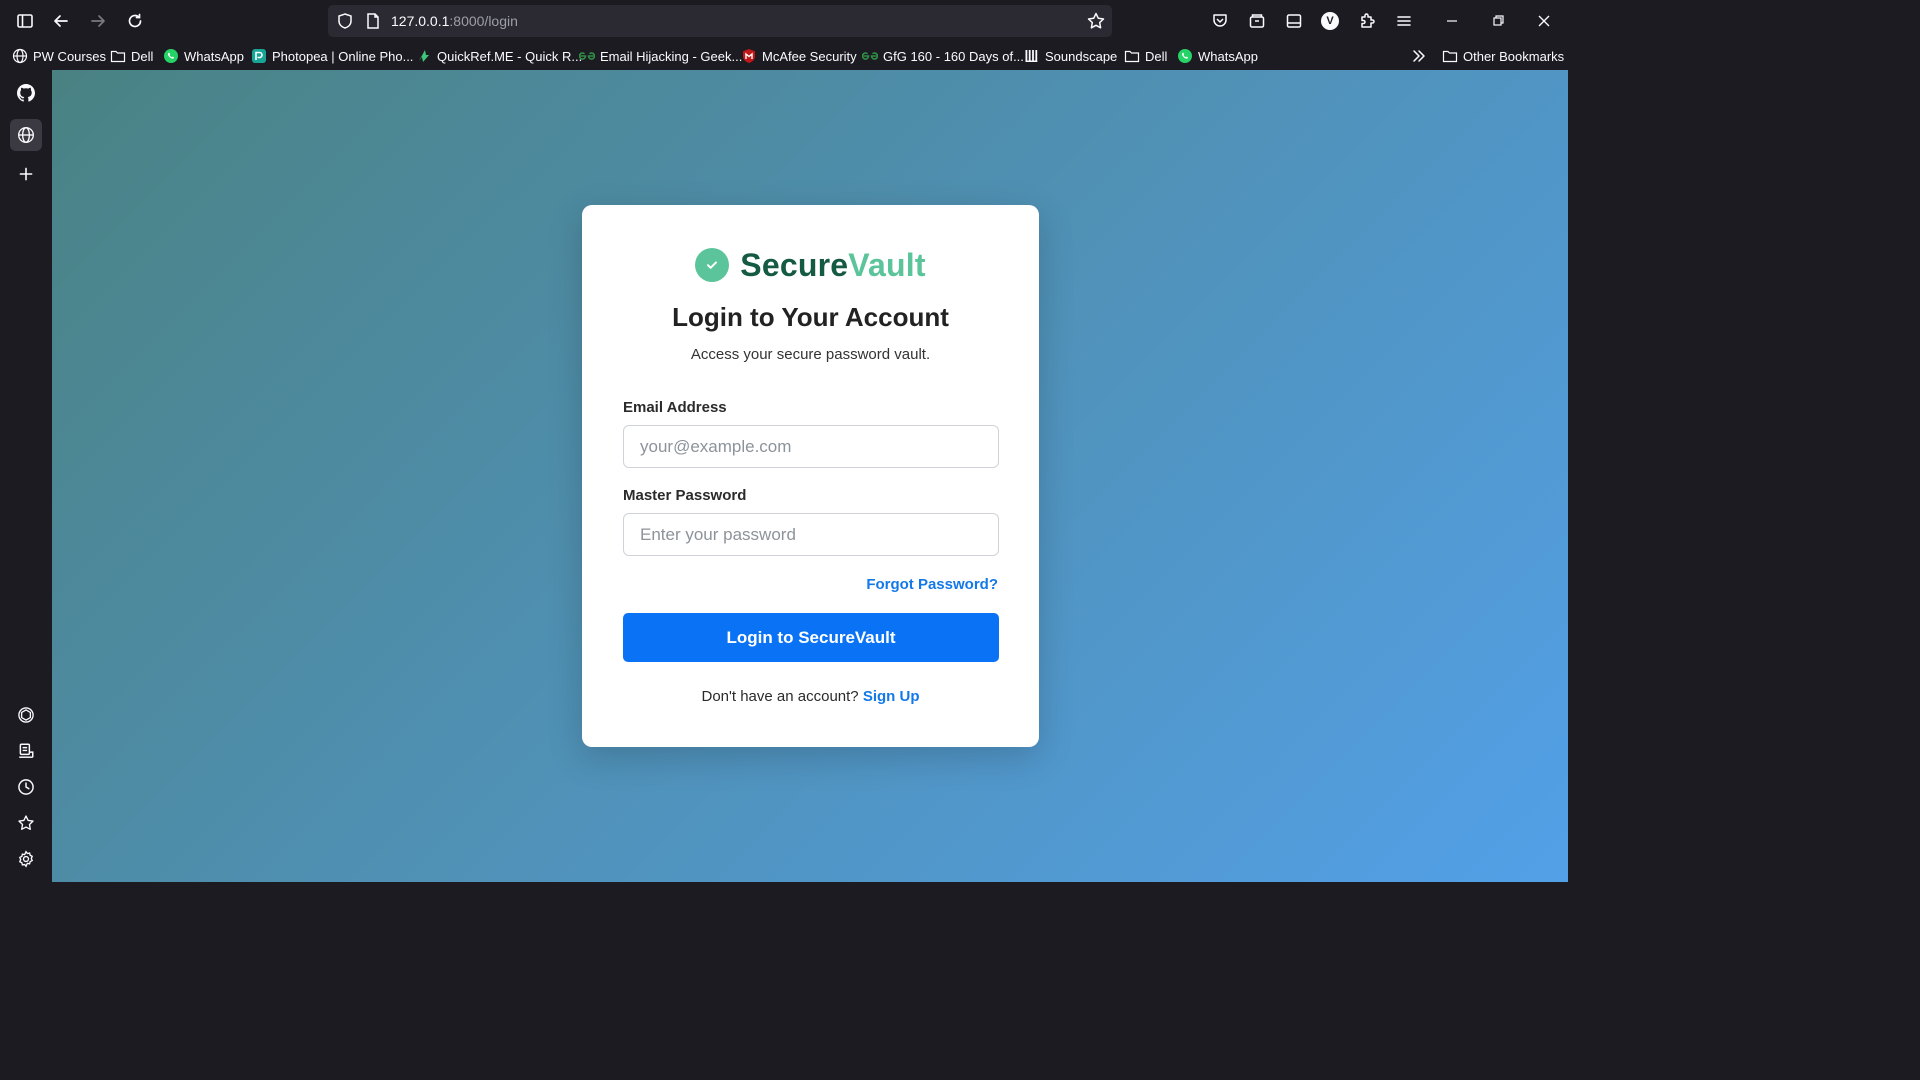  I want to click on bookmark-folder-dell-2: Dell, so click(1145, 56).